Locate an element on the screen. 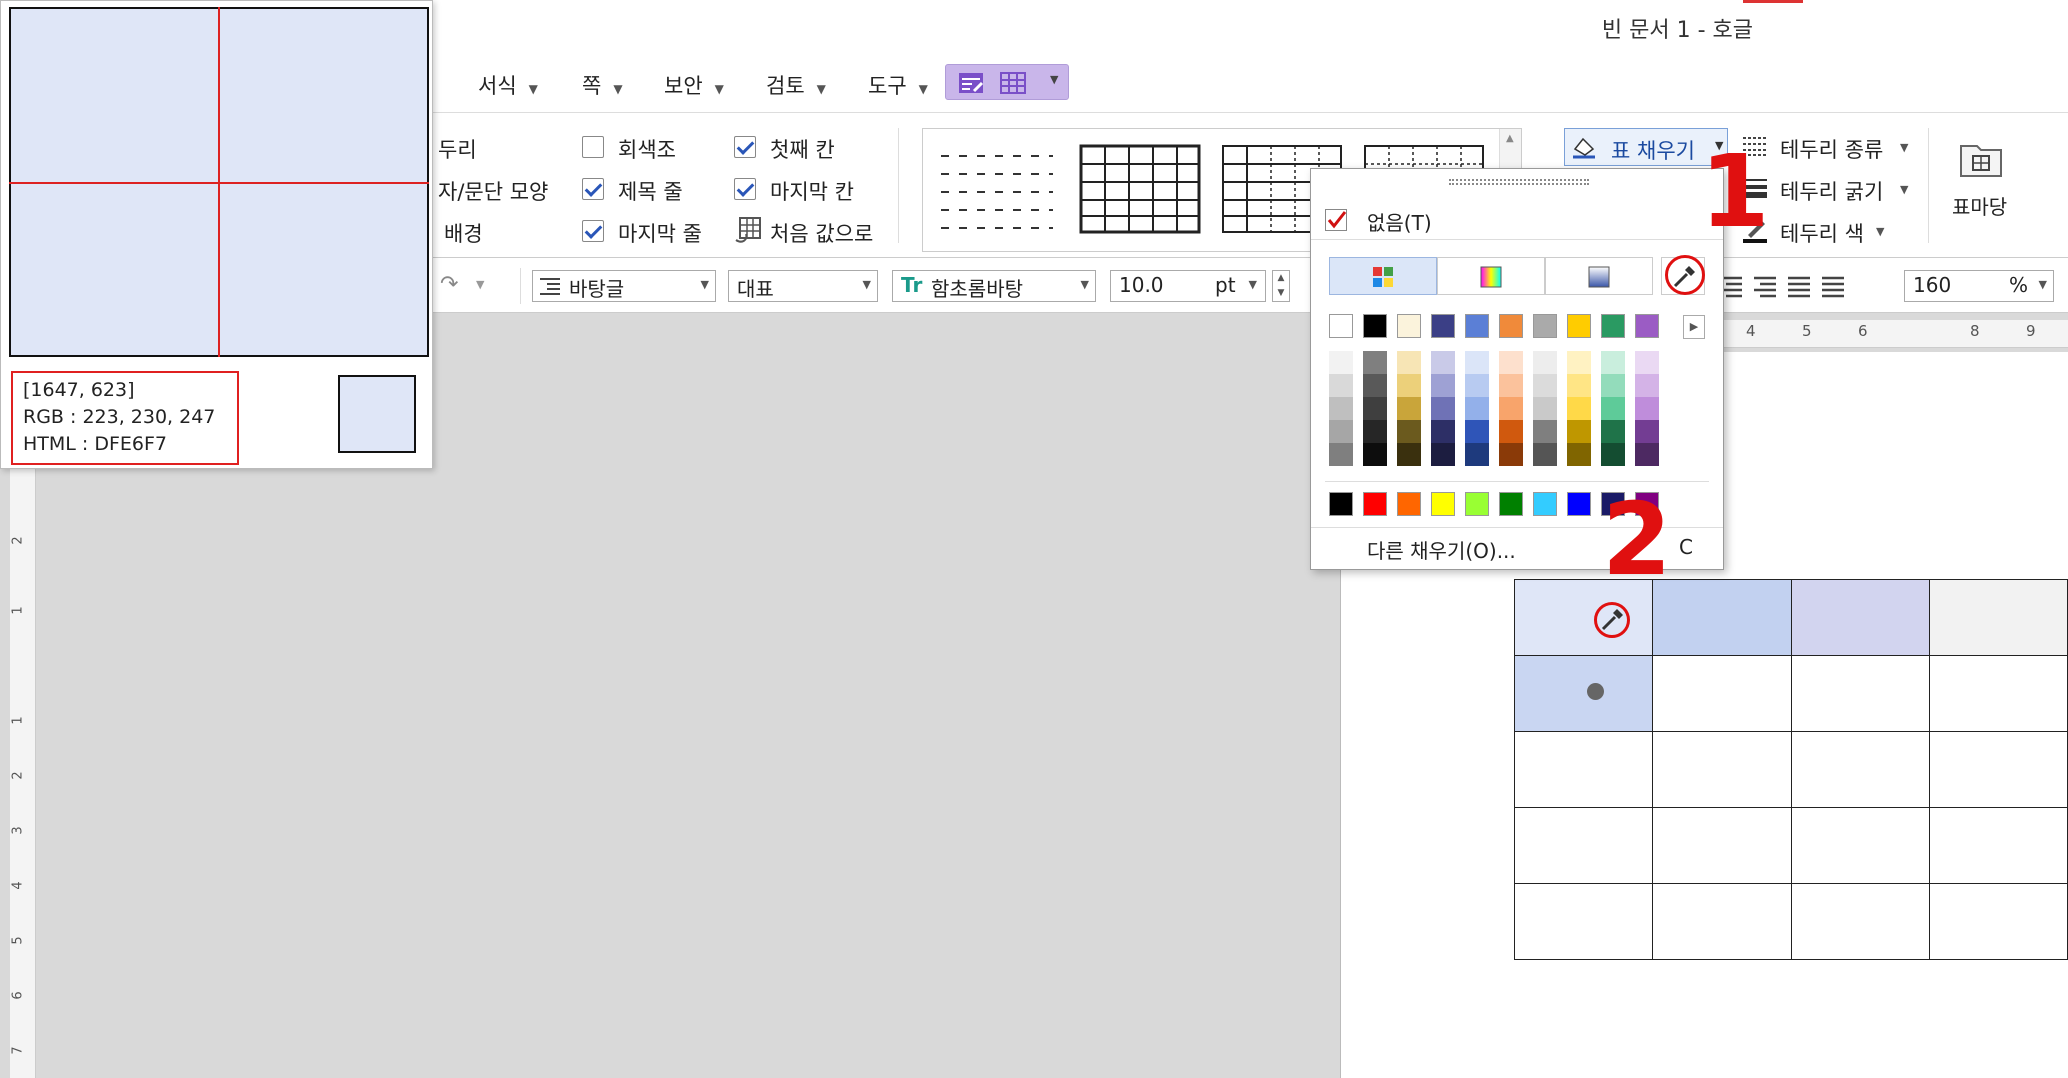 The image size is (2068, 1078). first-col-checkbox is located at coordinates (745, 147).